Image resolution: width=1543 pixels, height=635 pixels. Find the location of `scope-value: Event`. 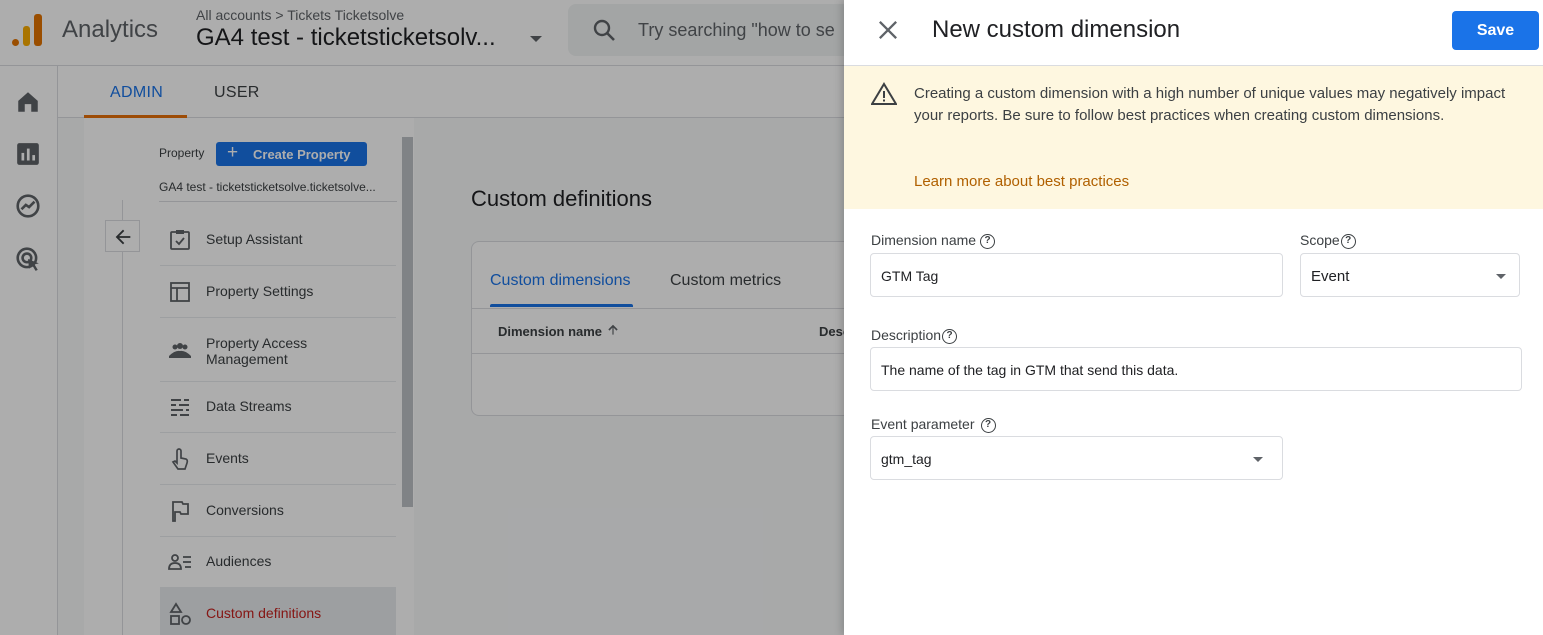

scope-value: Event is located at coordinates (1330, 276).